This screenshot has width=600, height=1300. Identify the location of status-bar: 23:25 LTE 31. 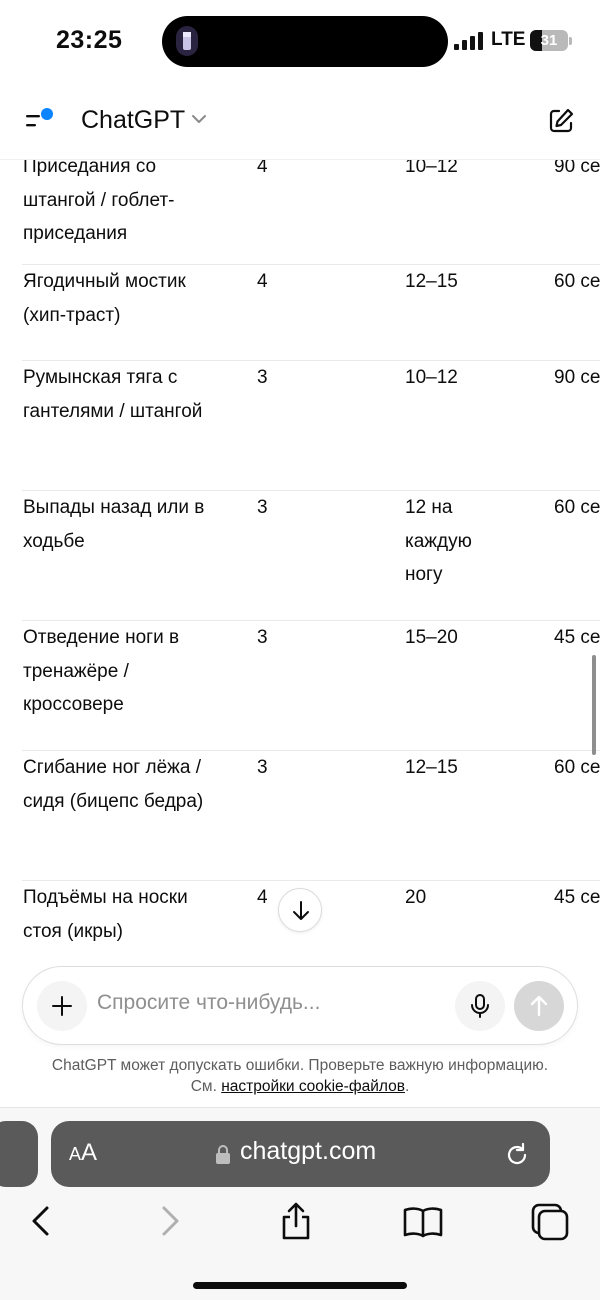
(300, 42).